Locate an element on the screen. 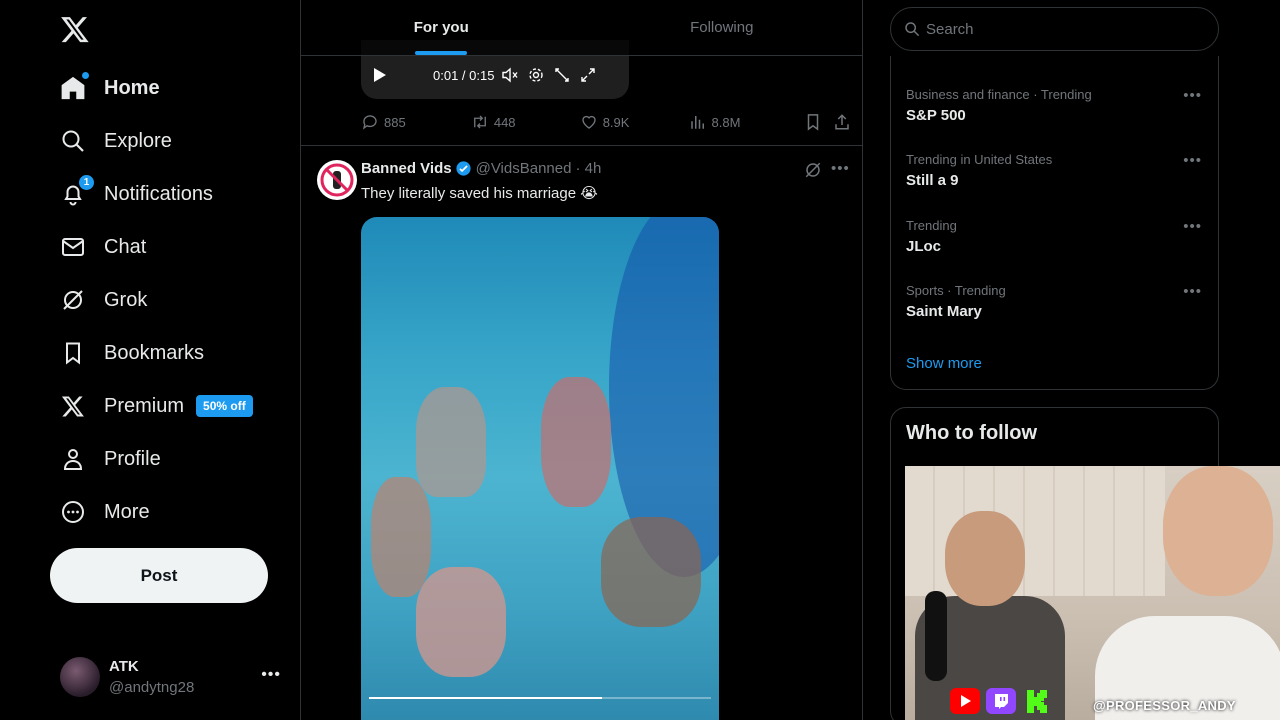  views-count: 8.8M is located at coordinates (726, 122).